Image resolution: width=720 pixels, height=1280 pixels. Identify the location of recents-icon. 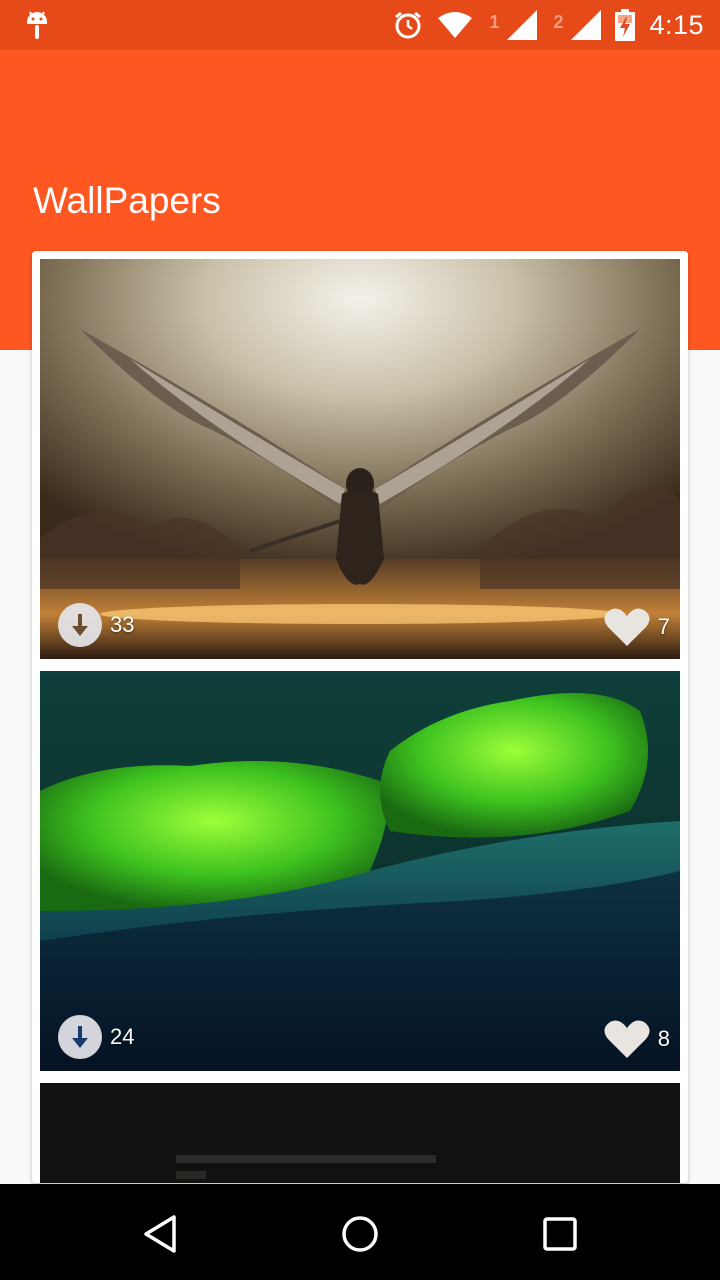
(560, 1234).